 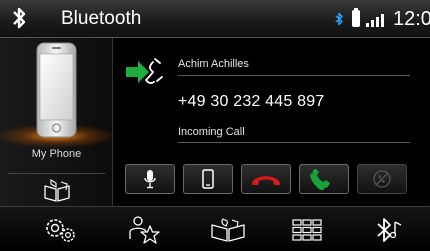 What do you see at coordinates (56, 154) in the screenshot?
I see `device-name: My Phone` at bounding box center [56, 154].